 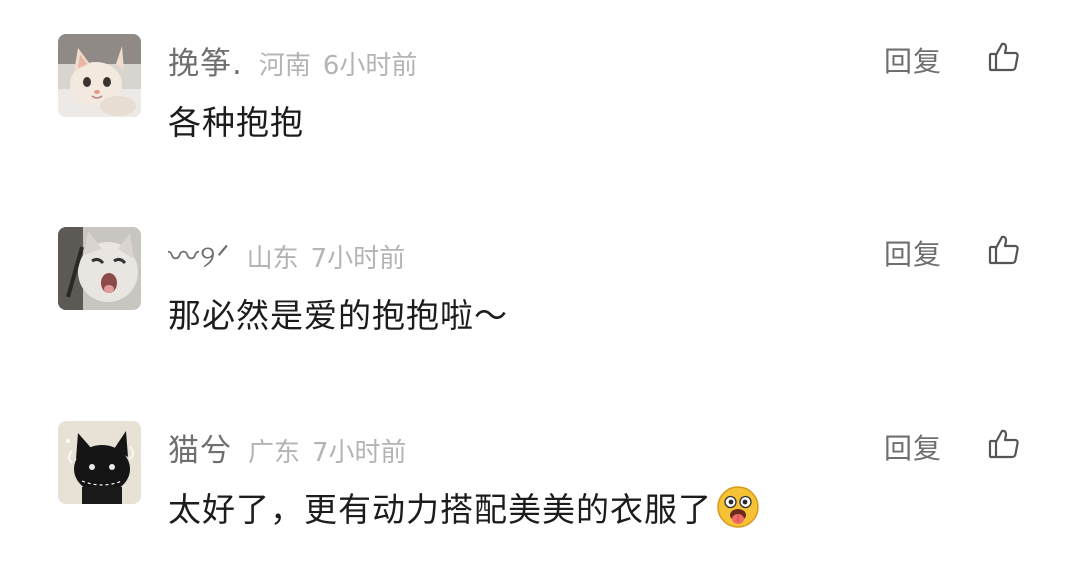 I want to click on username: 挽筝., so click(x=205, y=60).